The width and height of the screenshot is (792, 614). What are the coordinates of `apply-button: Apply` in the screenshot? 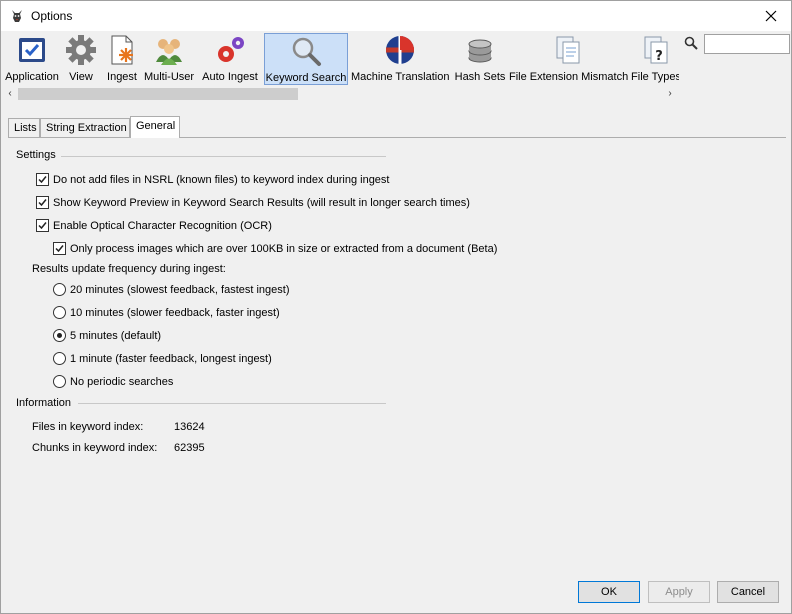 It's located at (679, 592).